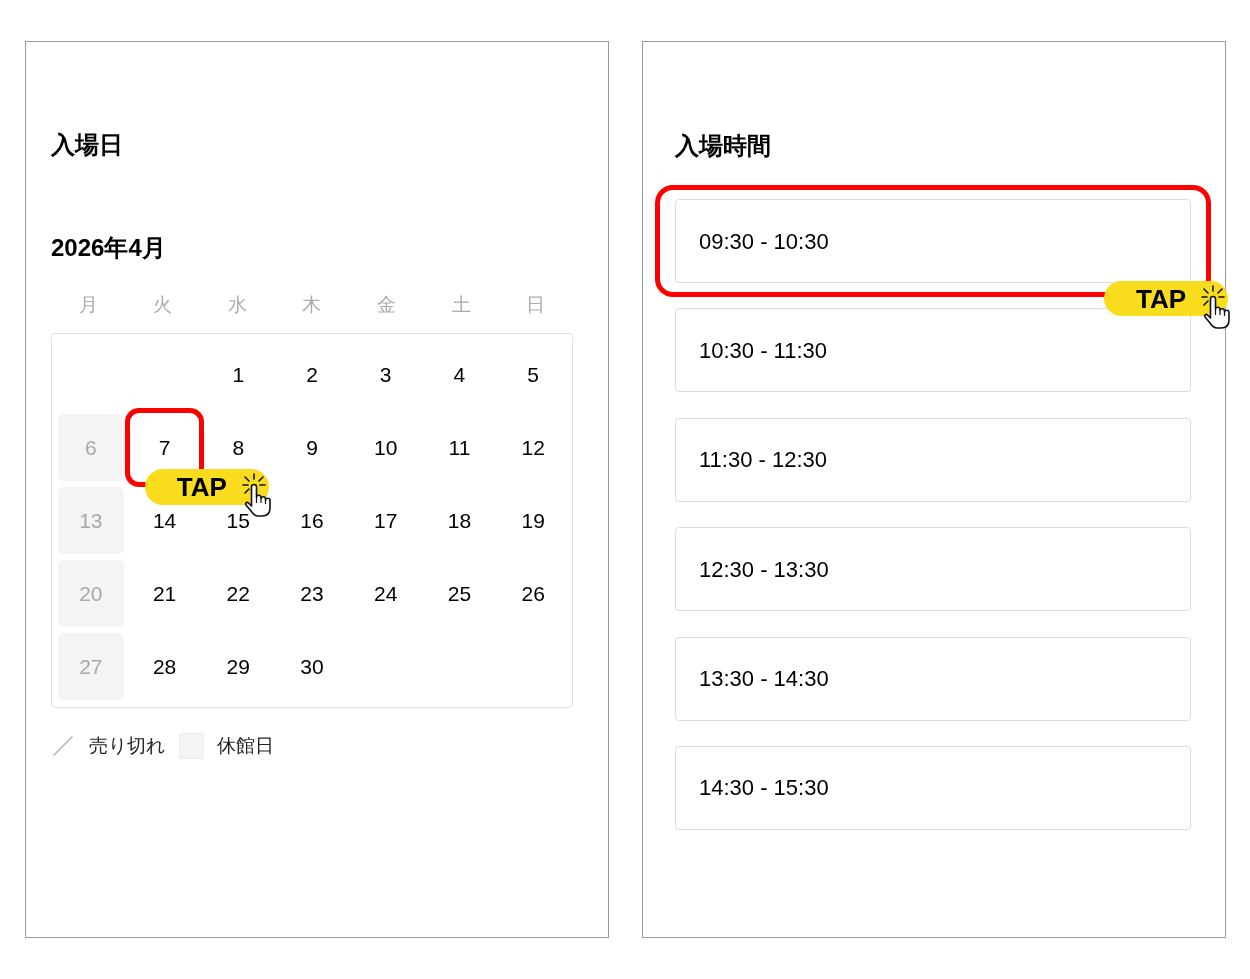  Describe the element at coordinates (91, 593) in the screenshot. I see `closed-day: 20` at that location.